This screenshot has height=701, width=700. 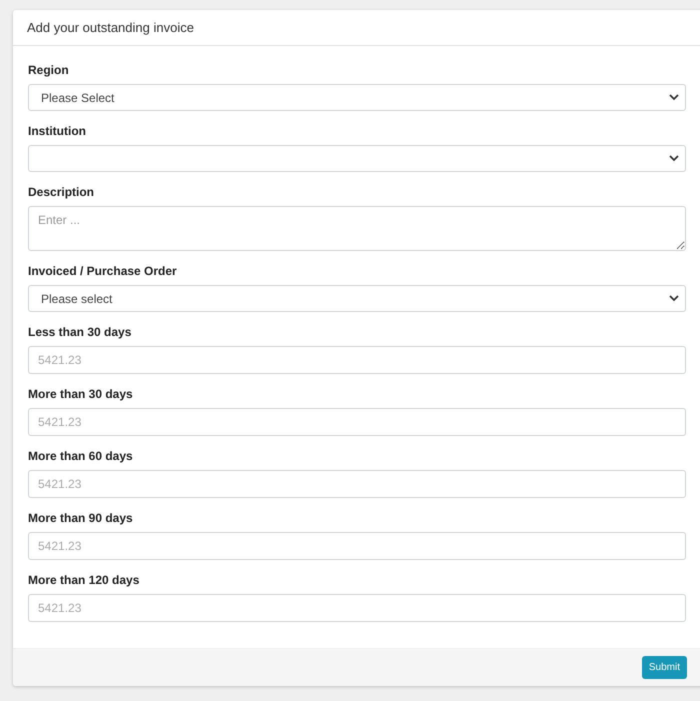 What do you see at coordinates (81, 518) in the screenshot?
I see `field-label: More than 90 days` at bounding box center [81, 518].